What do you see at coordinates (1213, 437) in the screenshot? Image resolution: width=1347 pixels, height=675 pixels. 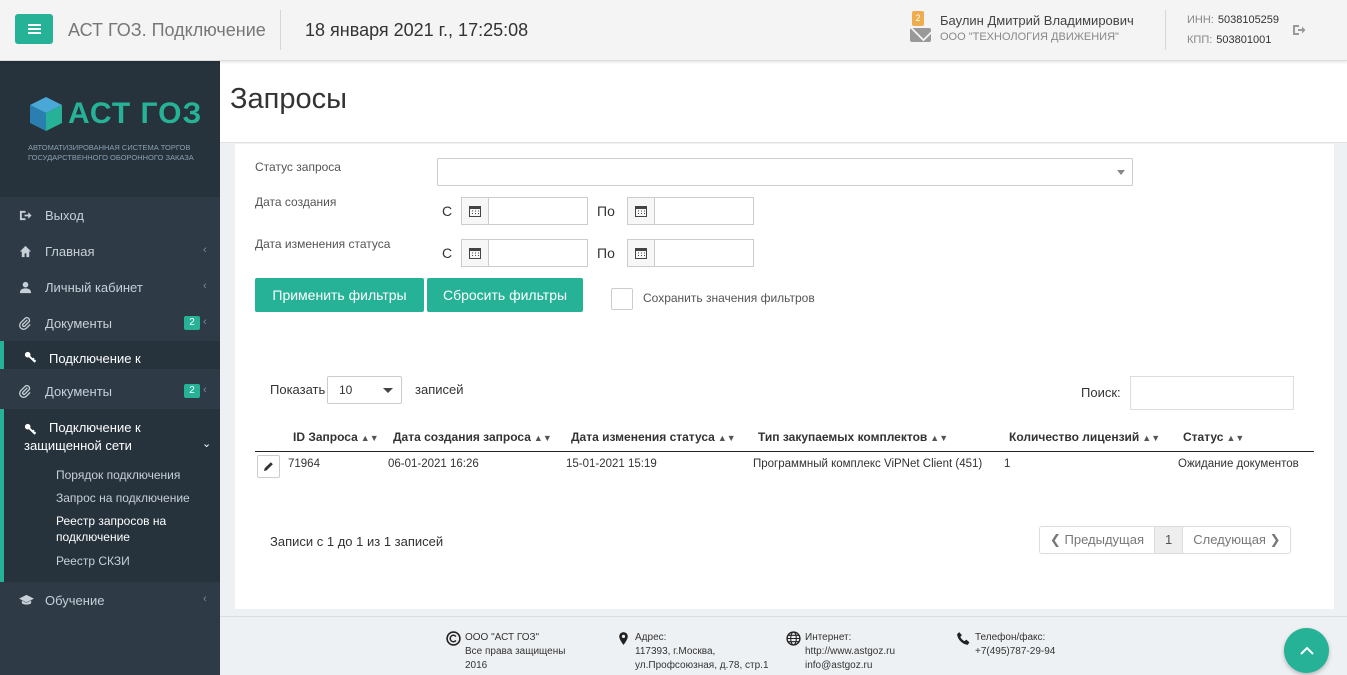 I see `column-header-status: Статус ▲▼` at bounding box center [1213, 437].